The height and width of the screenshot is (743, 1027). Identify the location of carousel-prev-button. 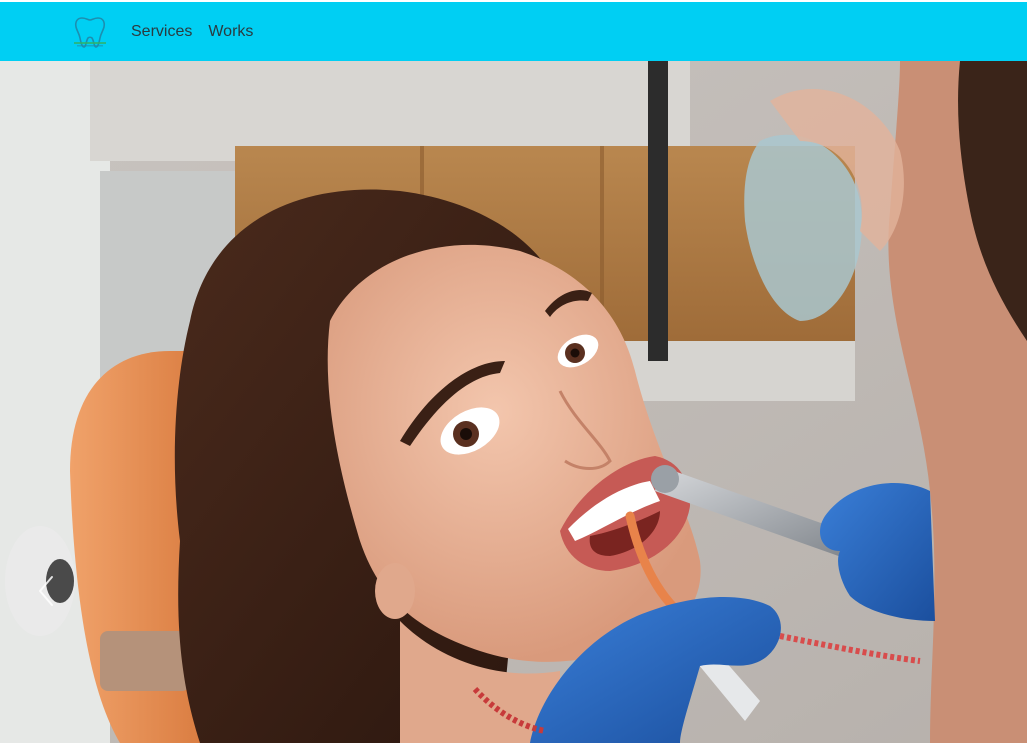
(46, 591).